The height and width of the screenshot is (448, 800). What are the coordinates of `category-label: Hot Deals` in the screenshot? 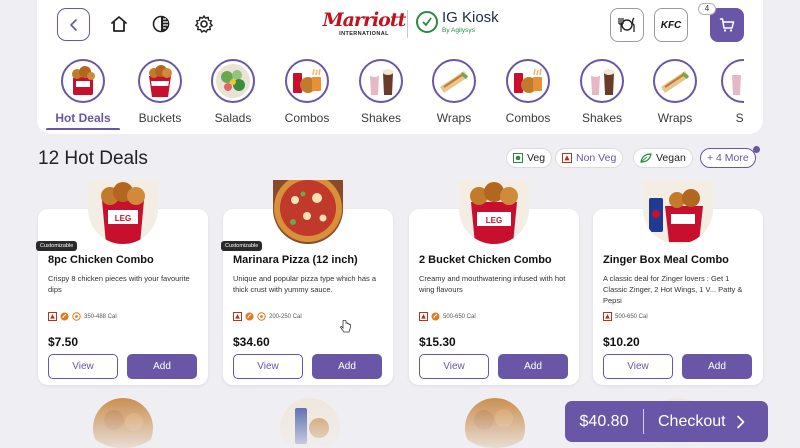 It's located at (83, 118).